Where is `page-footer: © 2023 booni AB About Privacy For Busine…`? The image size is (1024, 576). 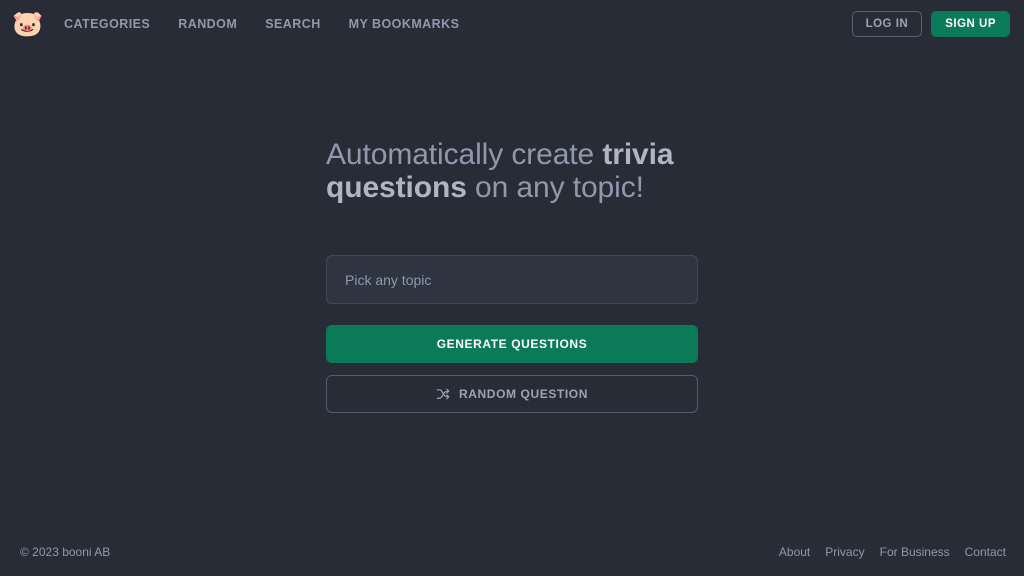
page-footer: © 2023 booni AB About Privacy For Busine… is located at coordinates (512, 552).